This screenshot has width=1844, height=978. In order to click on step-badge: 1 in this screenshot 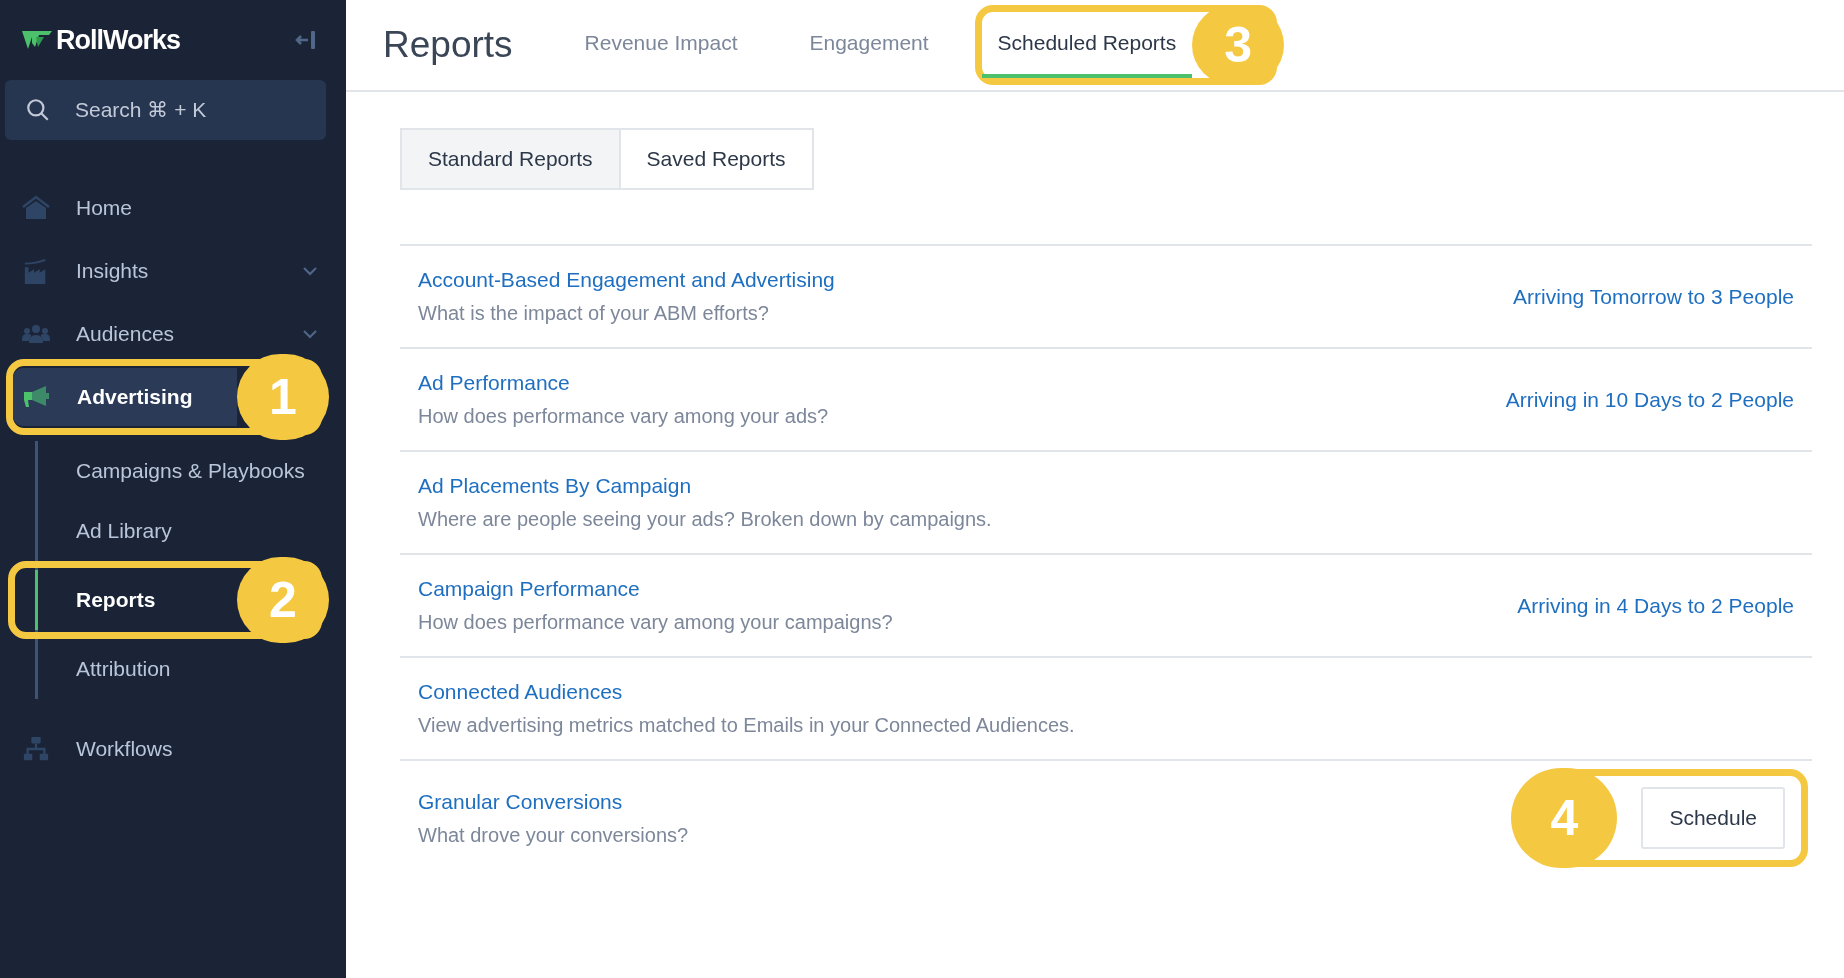, I will do `click(283, 397)`.